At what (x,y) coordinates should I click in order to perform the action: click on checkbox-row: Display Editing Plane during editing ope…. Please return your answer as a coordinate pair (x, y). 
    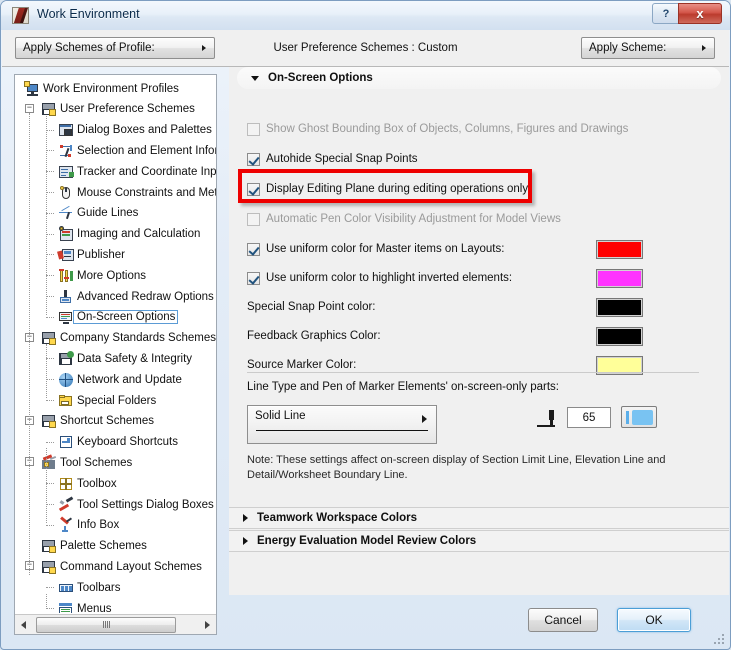
    Looking at the image, I should click on (479, 189).